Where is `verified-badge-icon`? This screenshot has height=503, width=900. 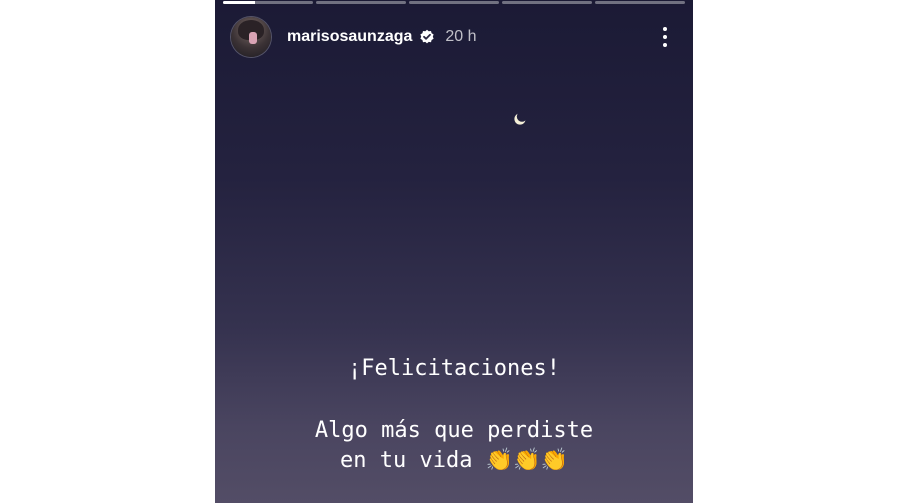 verified-badge-icon is located at coordinates (427, 37).